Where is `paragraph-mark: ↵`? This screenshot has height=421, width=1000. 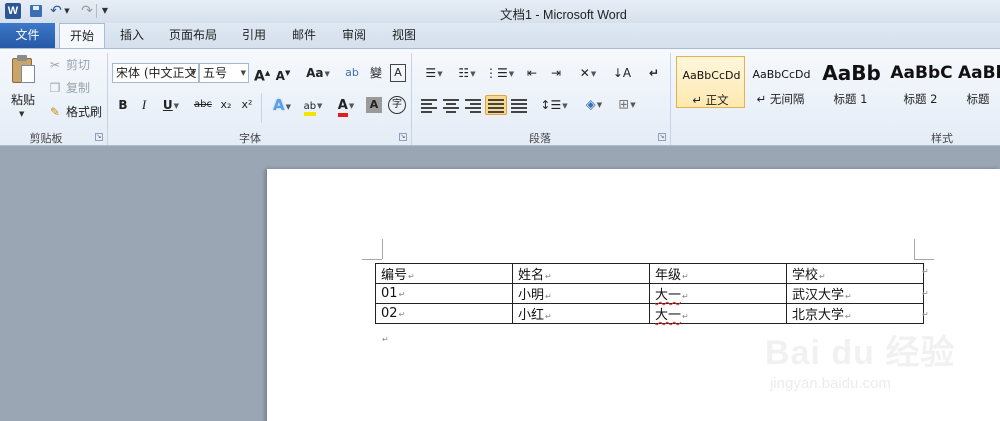 paragraph-mark: ↵ is located at coordinates (385, 339).